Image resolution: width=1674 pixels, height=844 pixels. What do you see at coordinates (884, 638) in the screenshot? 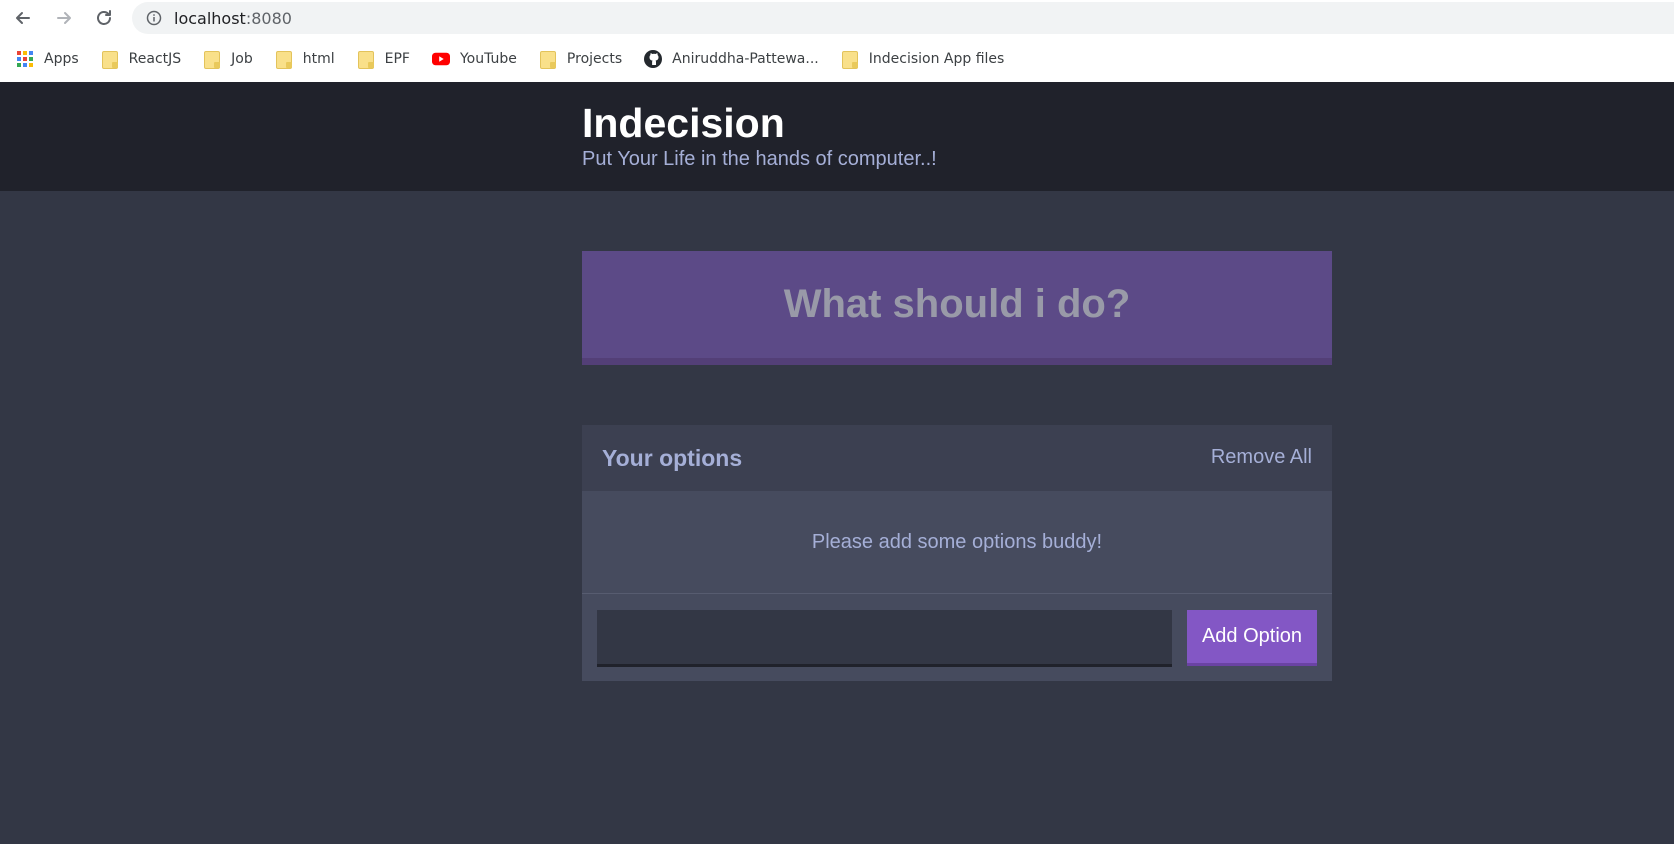
I see `option-input` at bounding box center [884, 638].